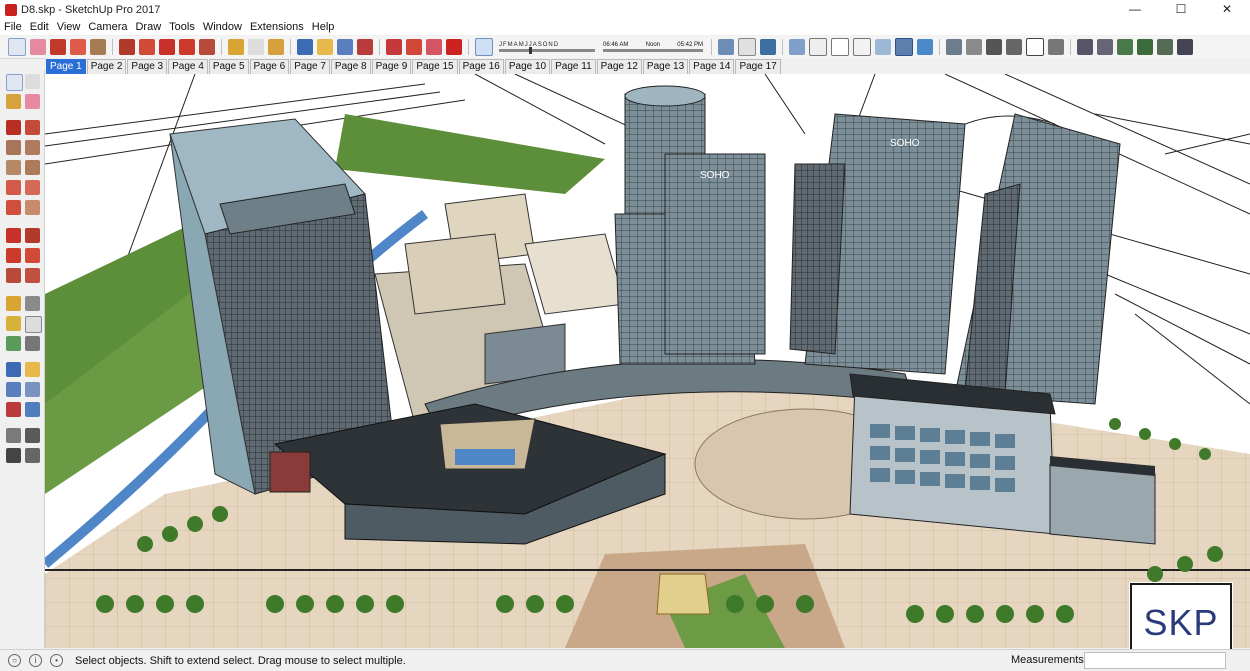 This screenshot has height=671, width=1250. I want to click on tab-page-13: Page 13, so click(665, 66).